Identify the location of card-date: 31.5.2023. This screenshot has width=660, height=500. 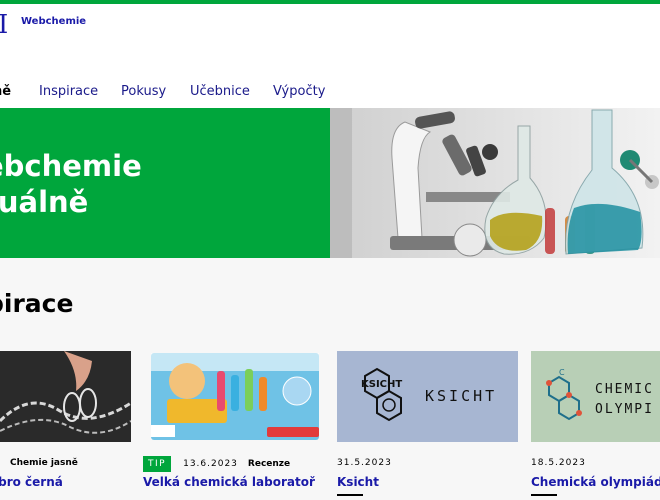
(364, 463).